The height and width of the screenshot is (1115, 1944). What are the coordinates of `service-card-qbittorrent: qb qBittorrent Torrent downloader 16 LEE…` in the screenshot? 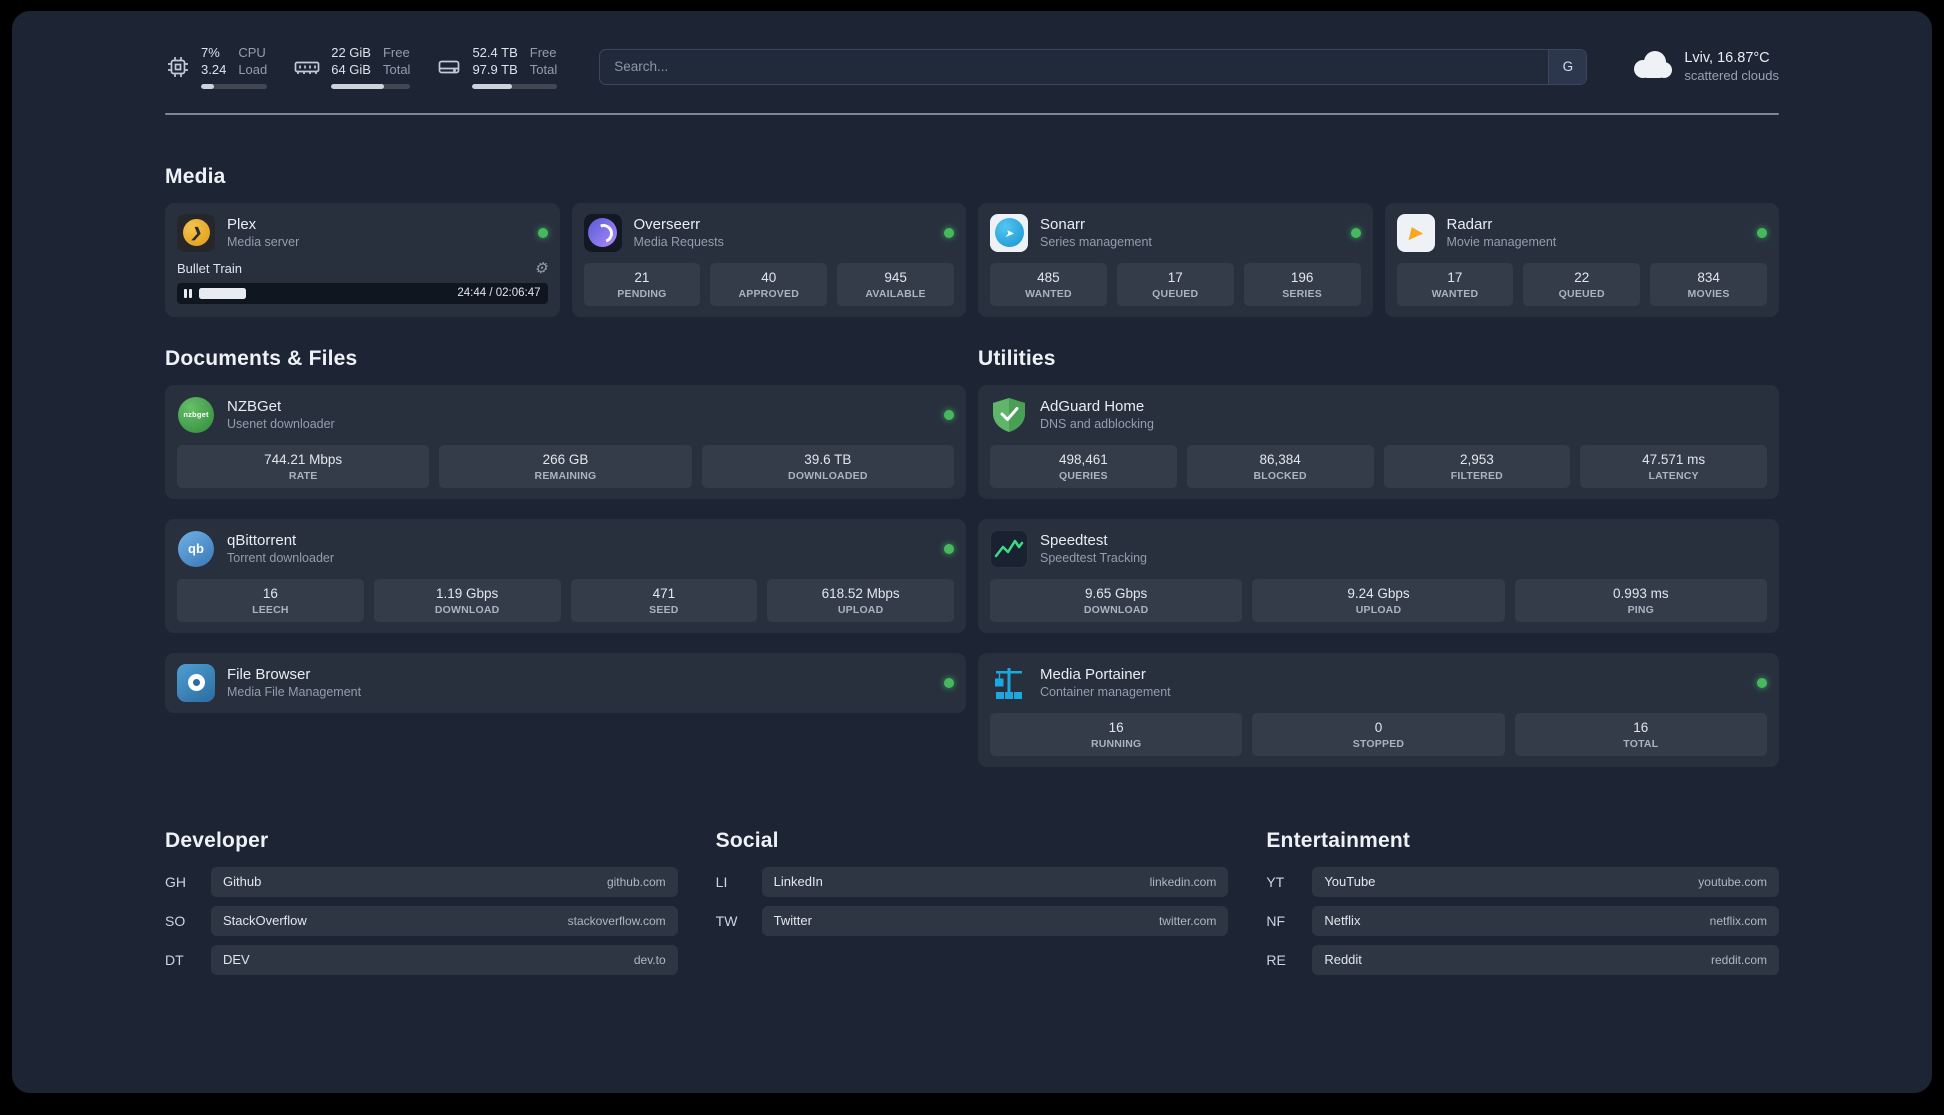 It's located at (565, 575).